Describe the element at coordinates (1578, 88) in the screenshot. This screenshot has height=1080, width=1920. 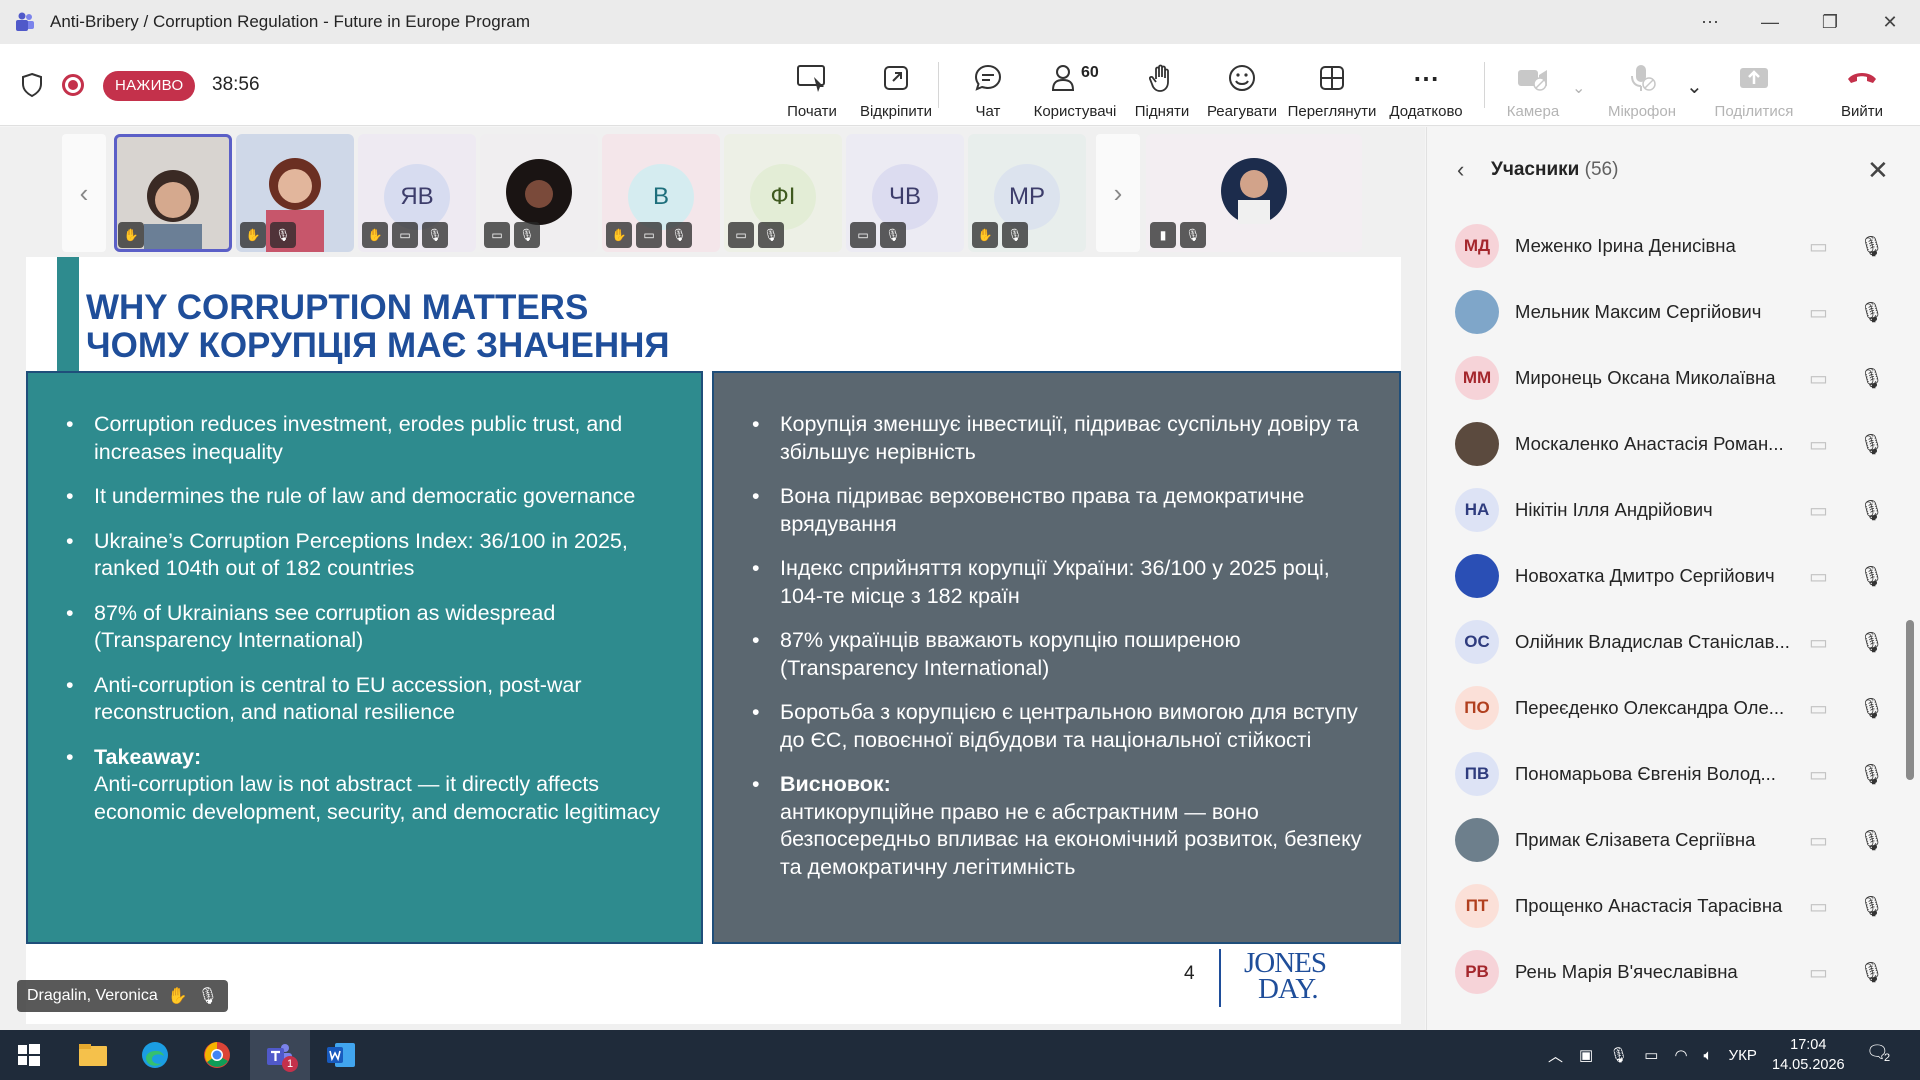
I see `camera-options-chevron-icon: ⌄` at that location.